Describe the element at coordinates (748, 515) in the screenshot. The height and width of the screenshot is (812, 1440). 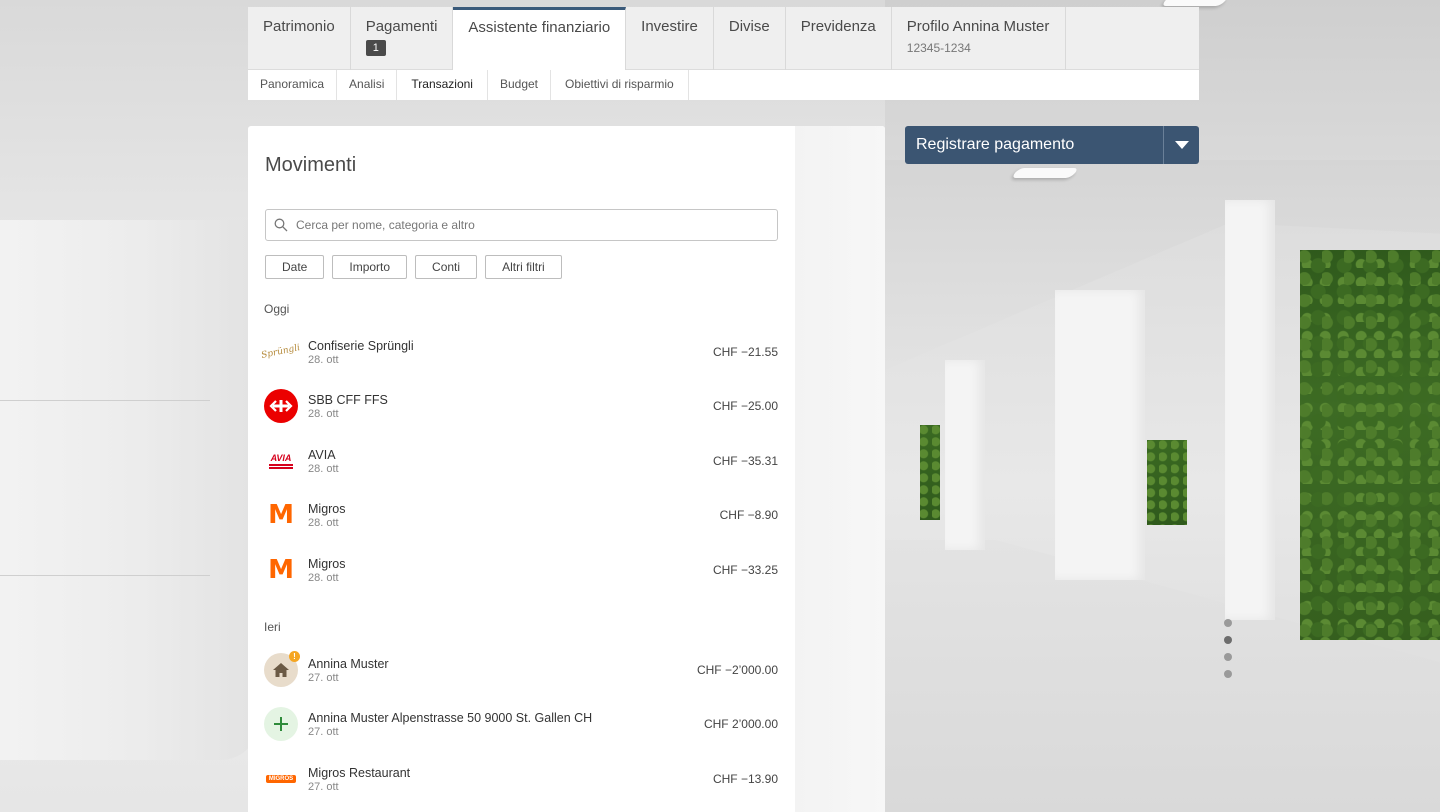
I see `transaction-amount: CHF −8.90` at that location.